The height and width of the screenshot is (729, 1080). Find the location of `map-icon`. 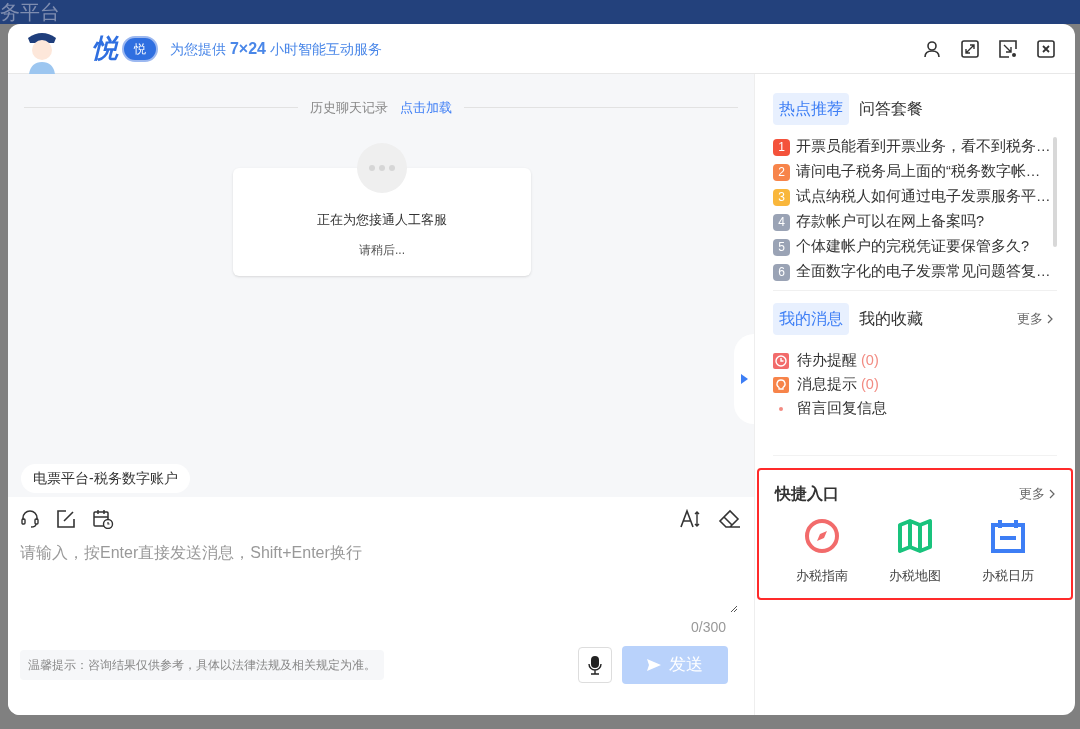

map-icon is located at coordinates (915, 536).